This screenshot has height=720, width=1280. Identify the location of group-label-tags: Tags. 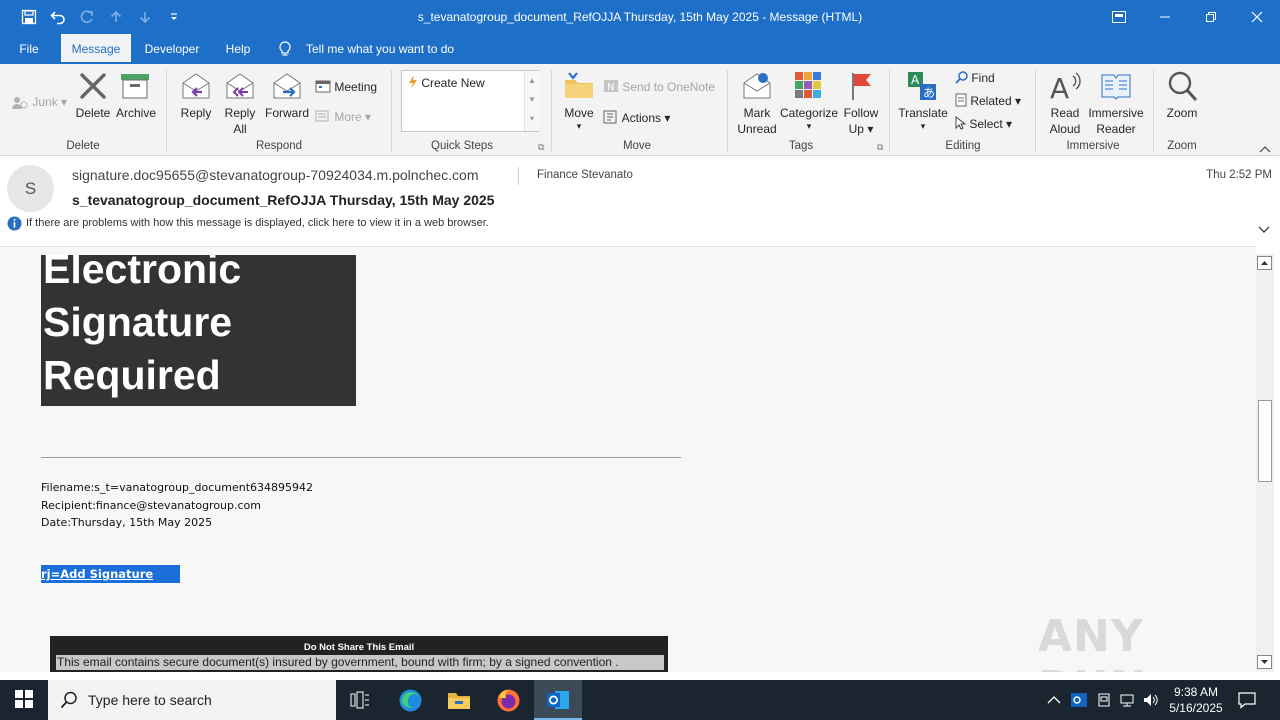
(801, 146).